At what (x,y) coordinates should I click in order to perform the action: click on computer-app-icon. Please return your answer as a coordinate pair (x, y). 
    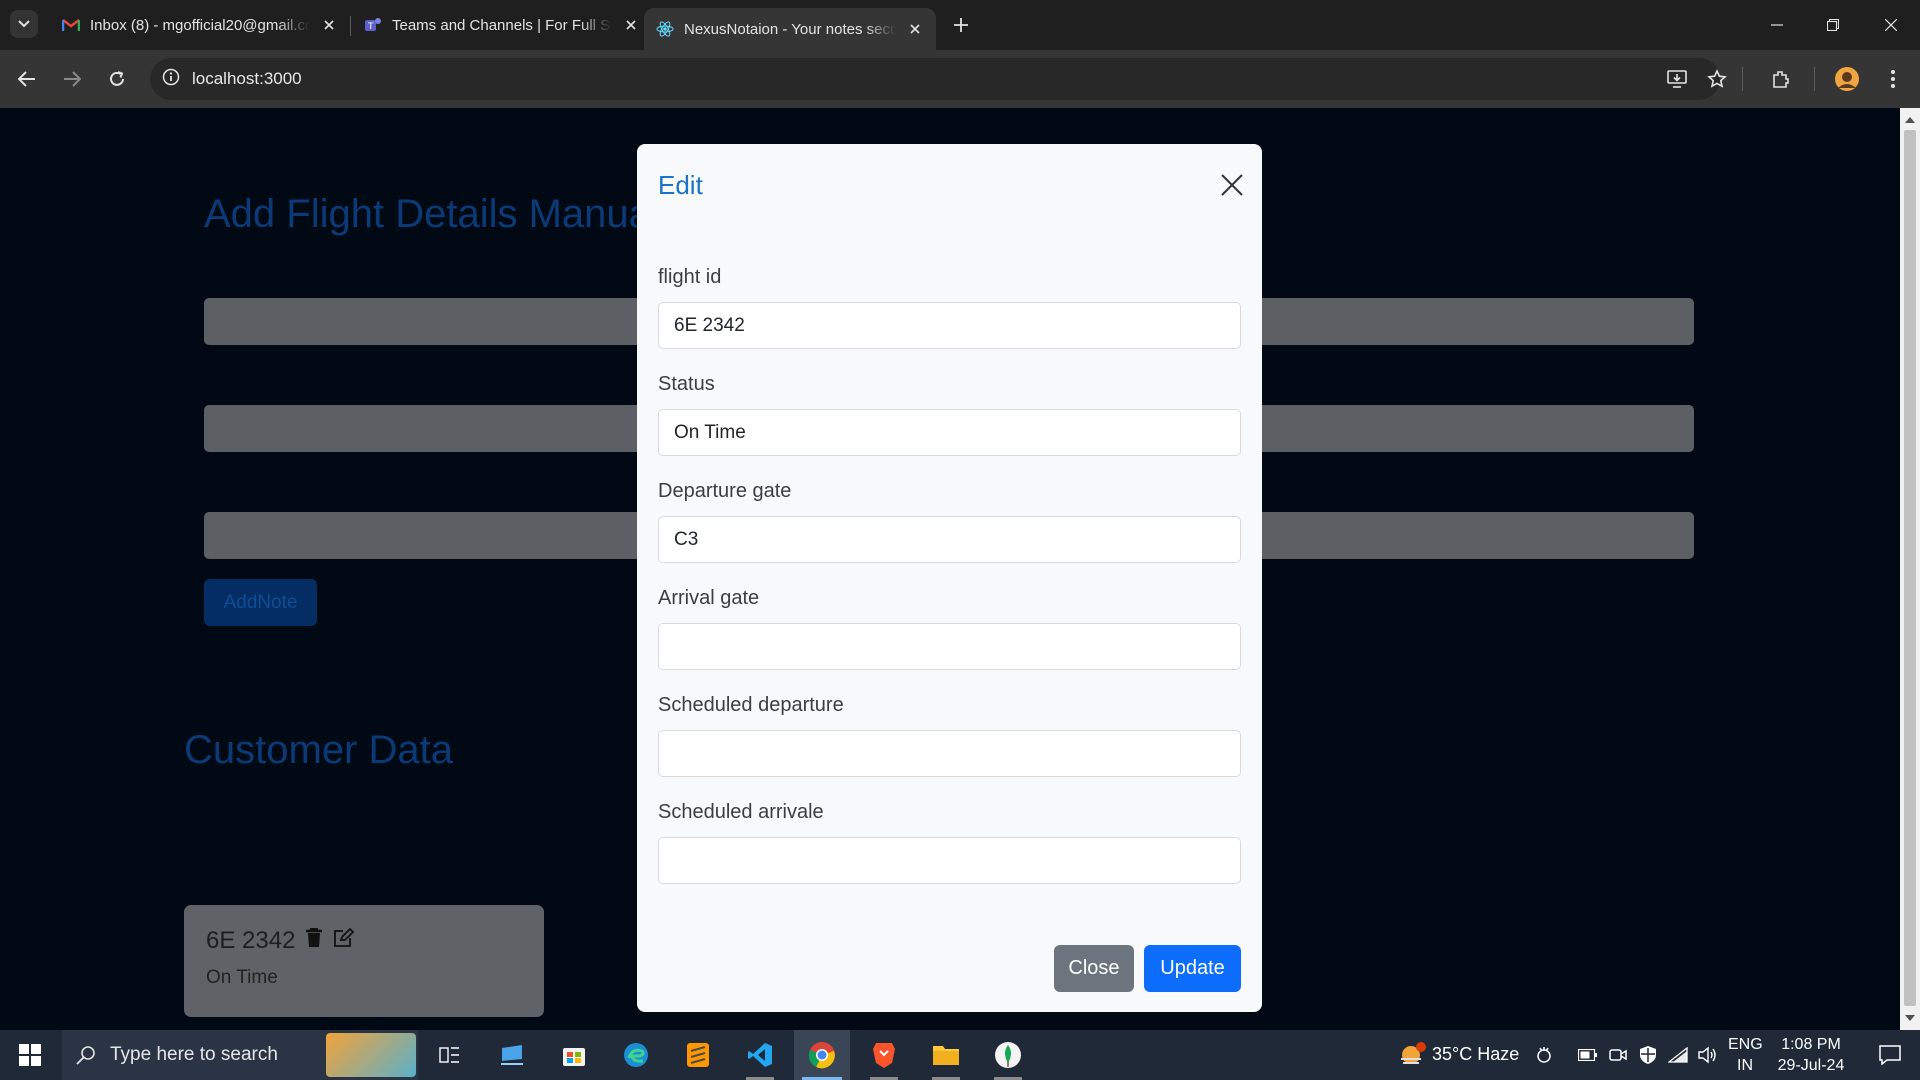
    Looking at the image, I should click on (512, 1055).